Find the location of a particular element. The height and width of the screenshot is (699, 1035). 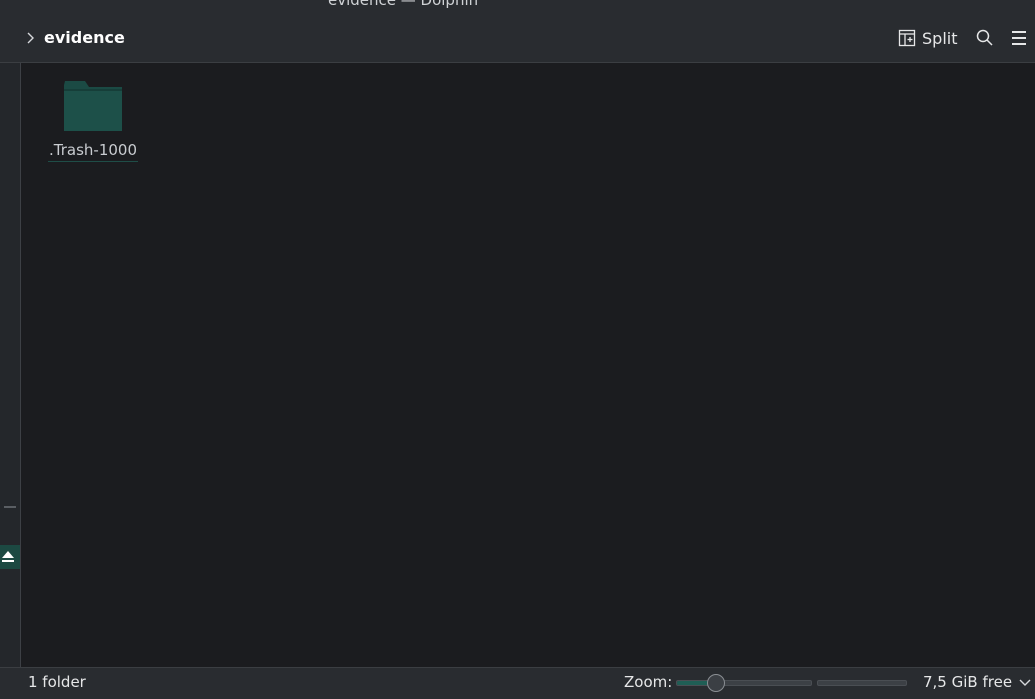

window-title: evidence — Dolphin is located at coordinates (403, 4).